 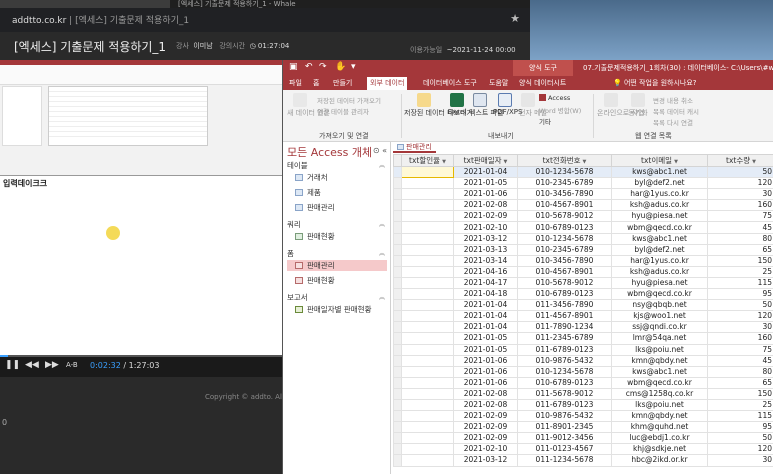 I want to click on excel-export-button: Excel, so click(x=457, y=104).